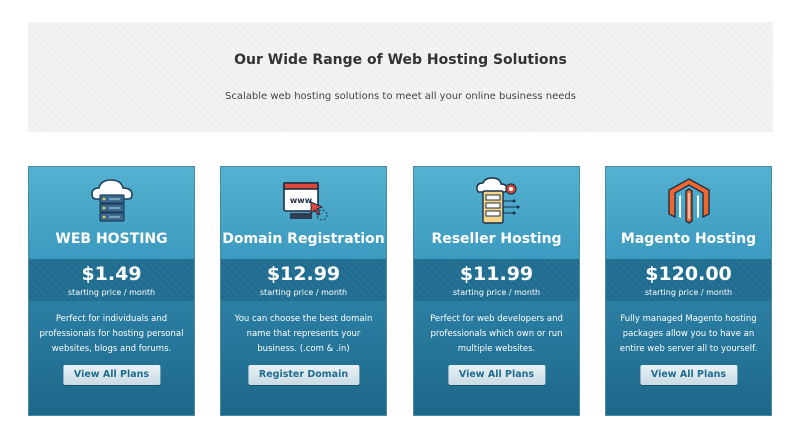 The height and width of the screenshot is (441, 800). Describe the element at coordinates (111, 239) in the screenshot. I see `plan-title: WEB HOSTING` at that location.